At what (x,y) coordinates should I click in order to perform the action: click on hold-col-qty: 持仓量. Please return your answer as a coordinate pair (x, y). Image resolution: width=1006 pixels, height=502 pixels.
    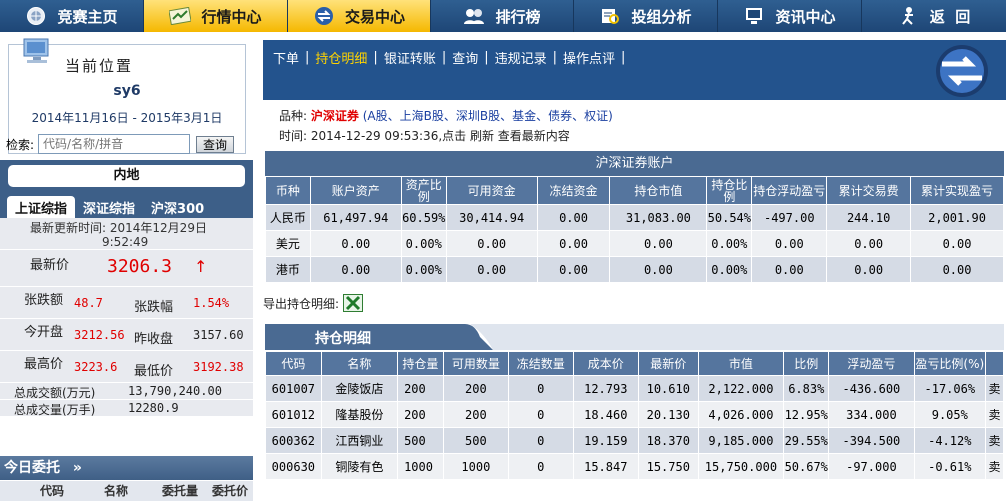
    Looking at the image, I should click on (420, 363).